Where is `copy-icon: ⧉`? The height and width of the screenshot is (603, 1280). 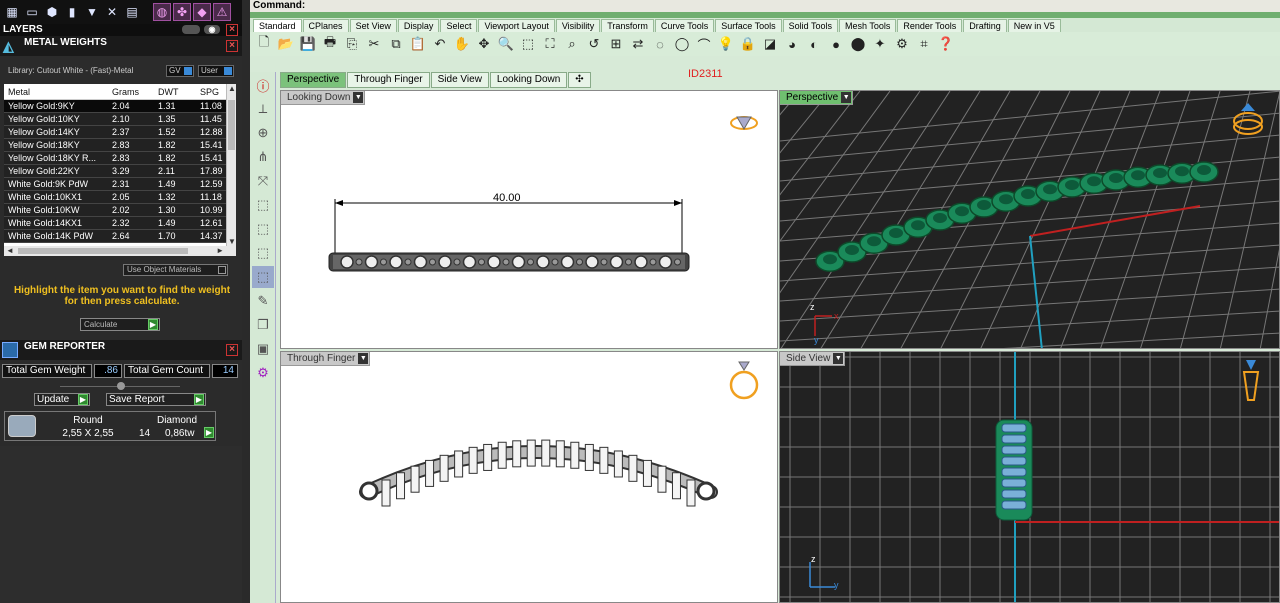 copy-icon: ⧉ is located at coordinates (396, 44).